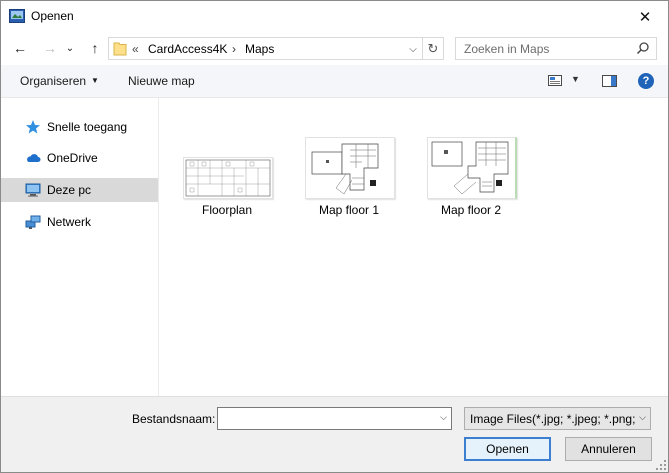 The height and width of the screenshot is (473, 669). I want to click on title-bar: Openen ✕, so click(334, 16).